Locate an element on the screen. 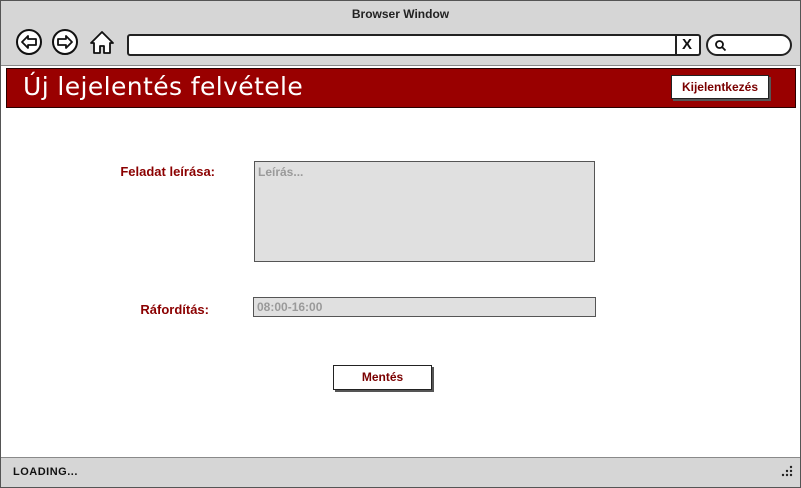  description-textarea is located at coordinates (424, 211).